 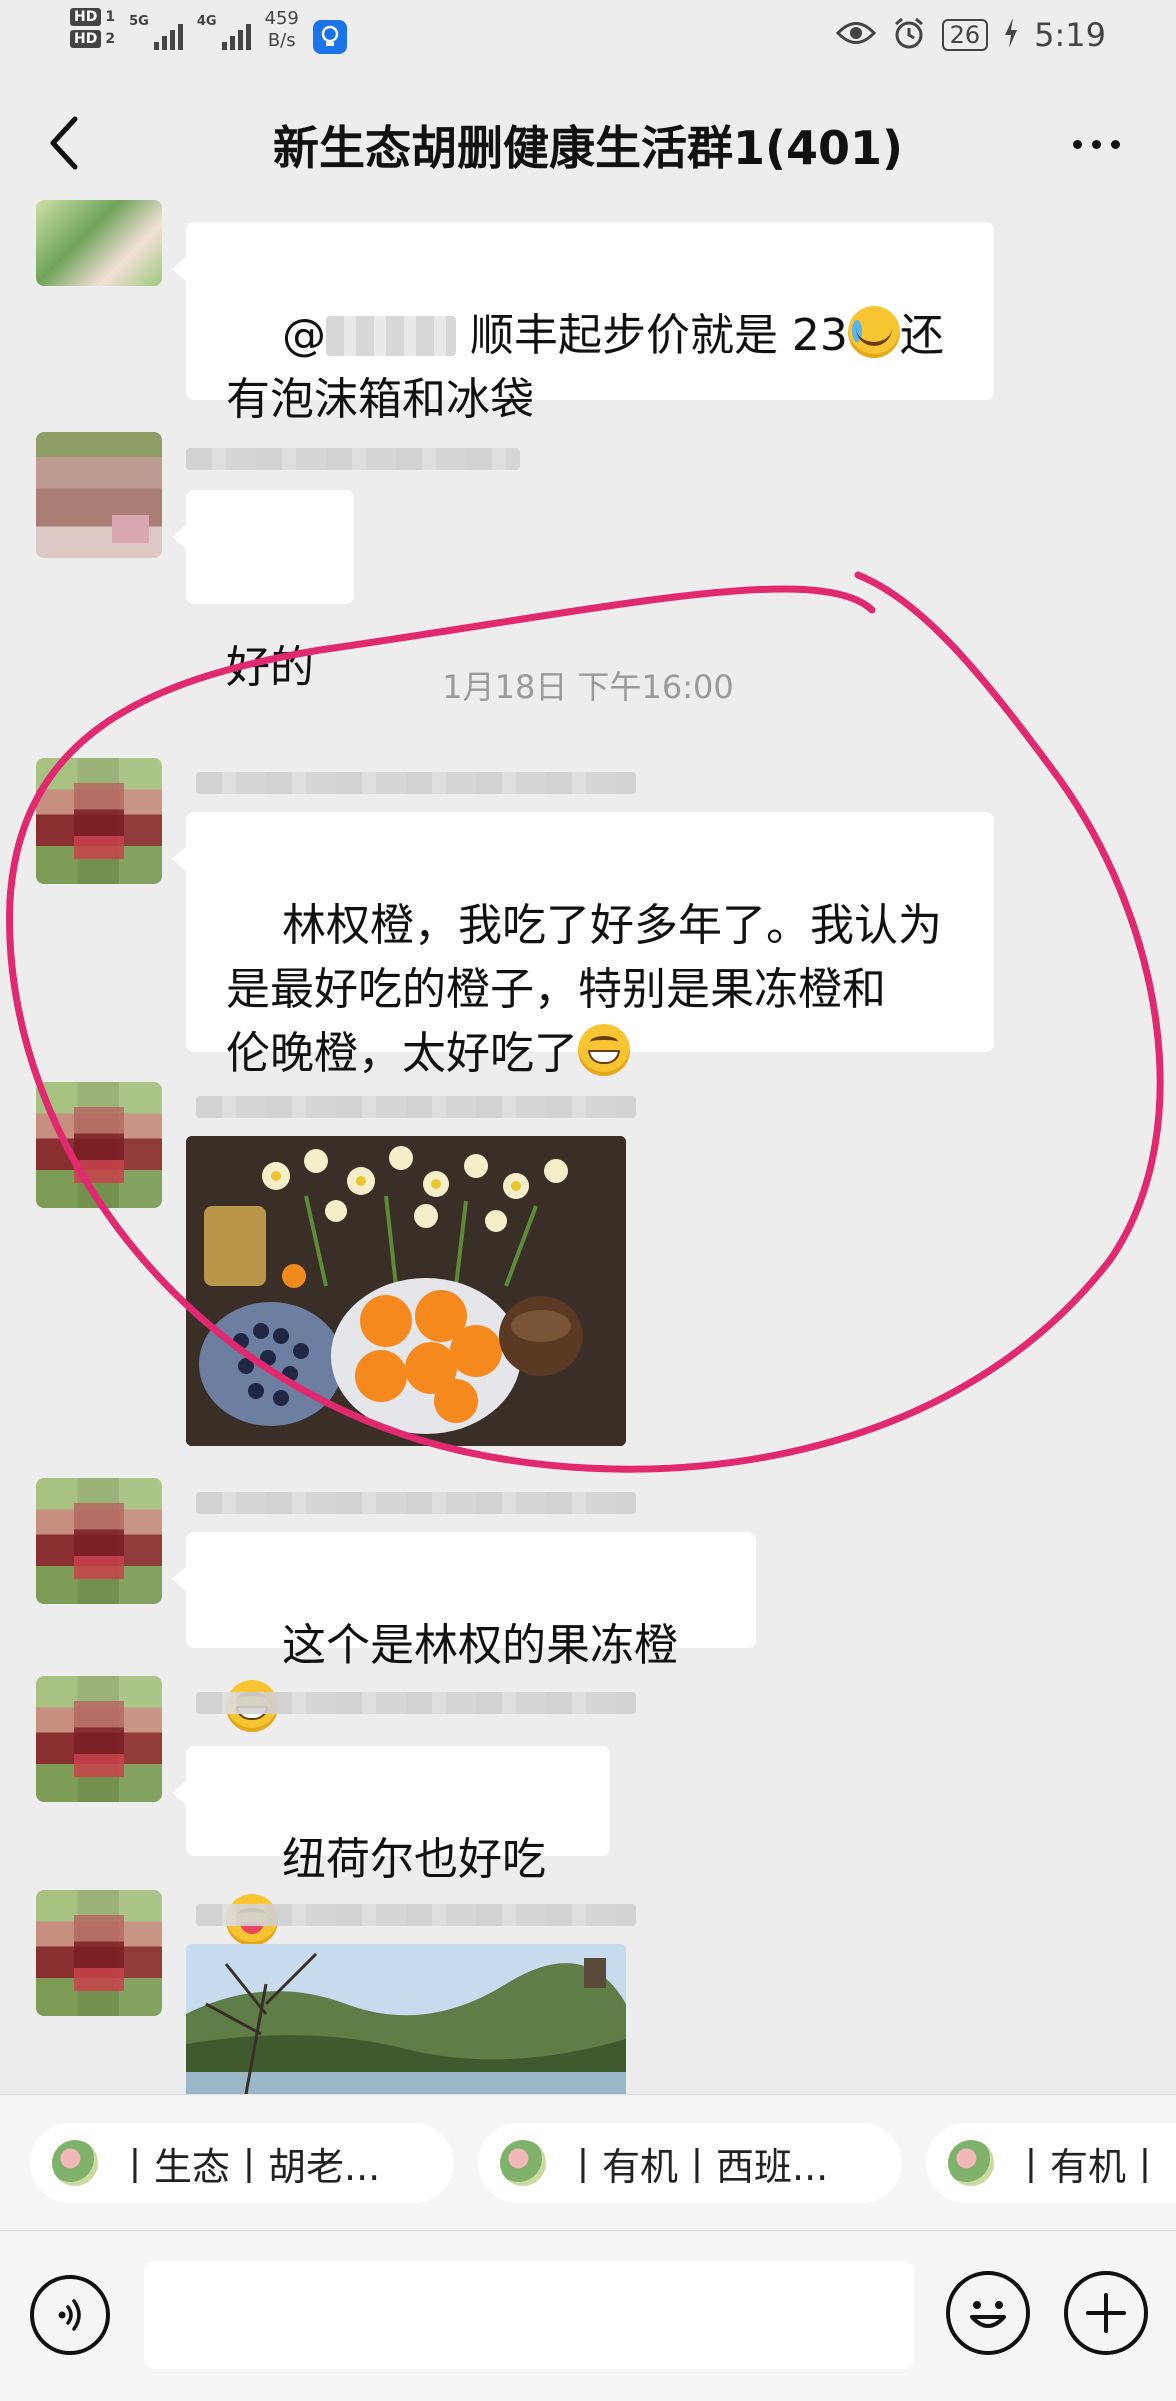 What do you see at coordinates (529, 2315) in the screenshot?
I see `message-input` at bounding box center [529, 2315].